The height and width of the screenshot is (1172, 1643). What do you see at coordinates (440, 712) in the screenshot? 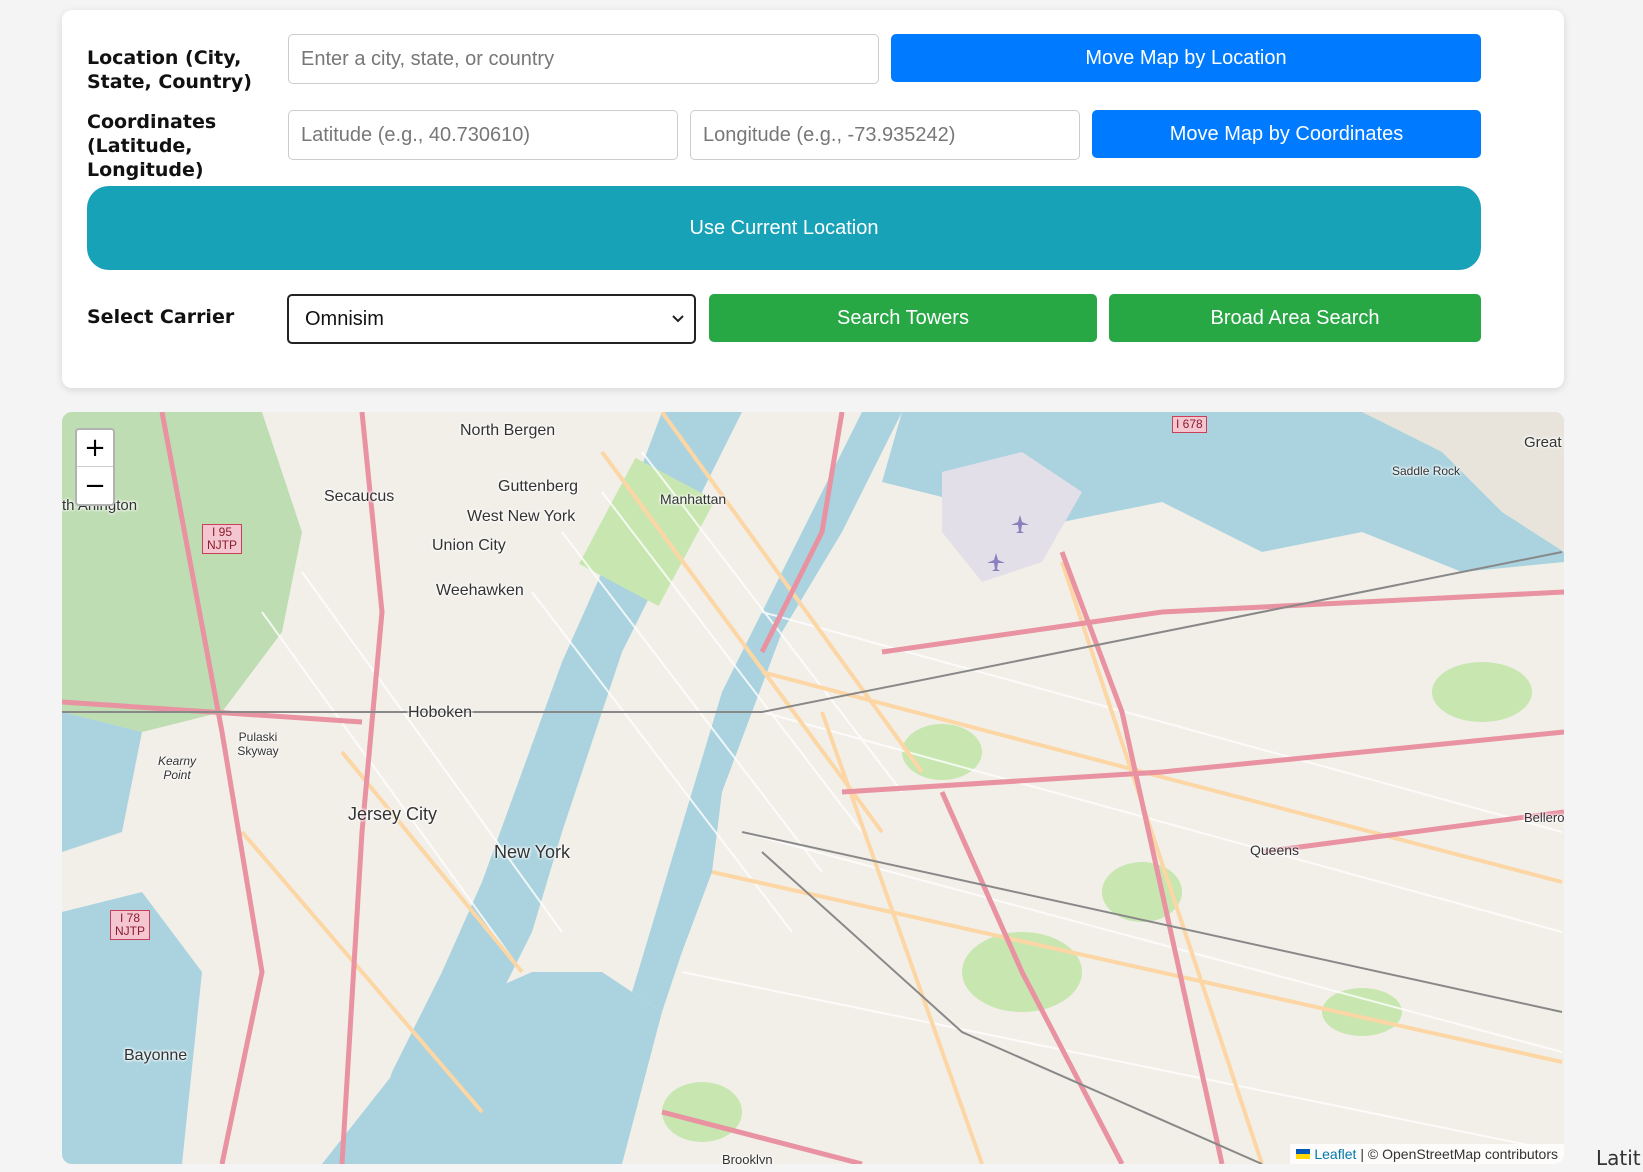
I see `place-label: Hoboken` at bounding box center [440, 712].